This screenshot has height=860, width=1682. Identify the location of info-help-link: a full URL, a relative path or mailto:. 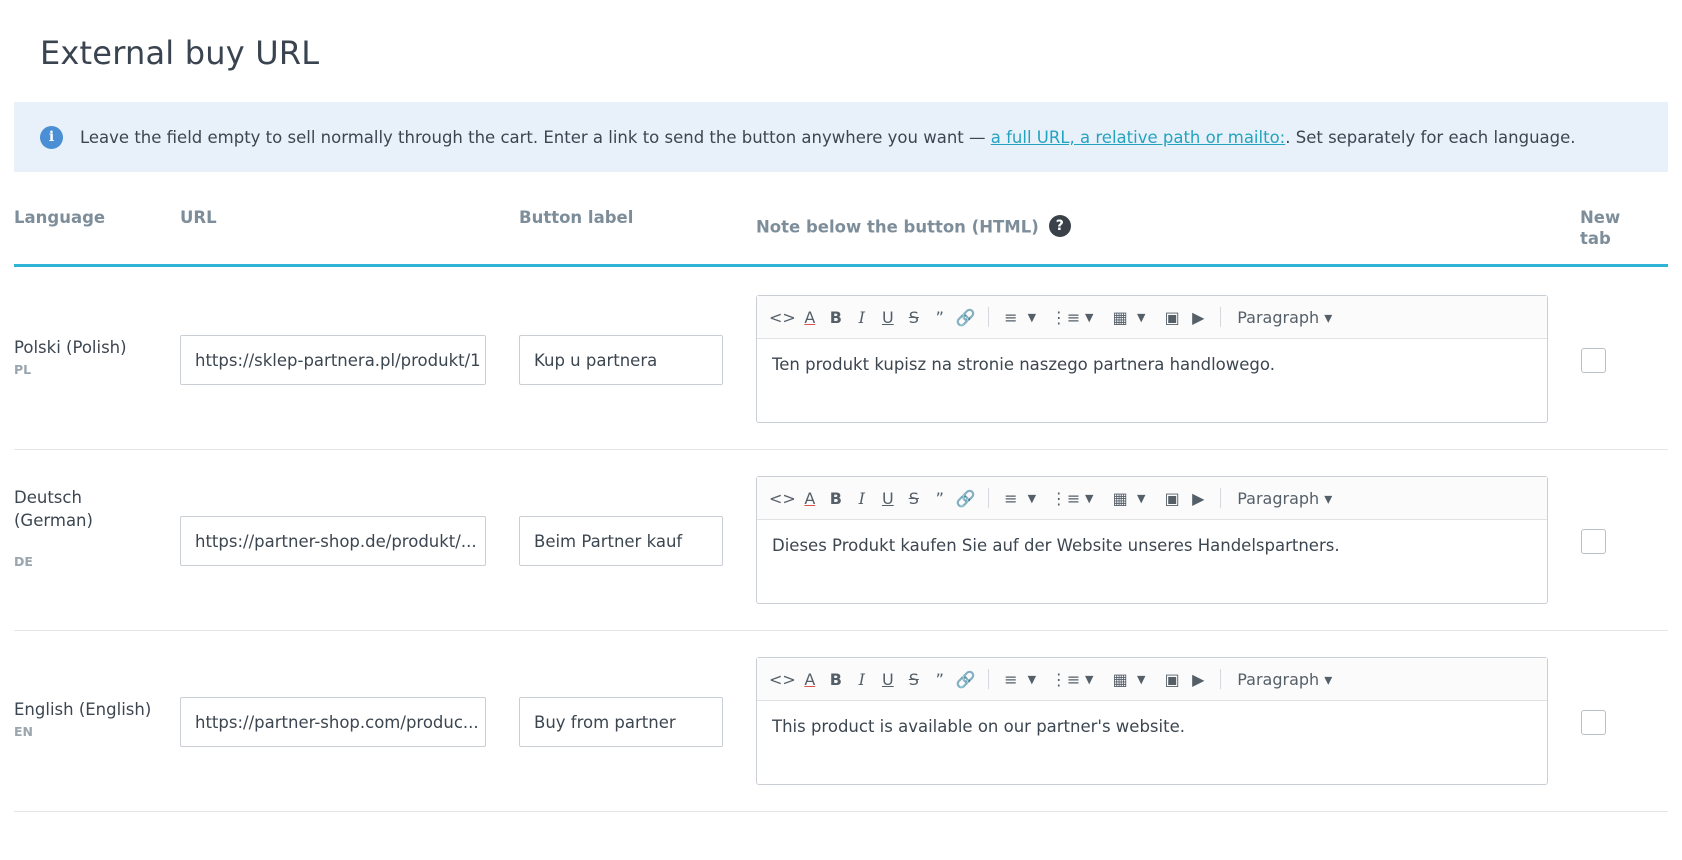
(1138, 137).